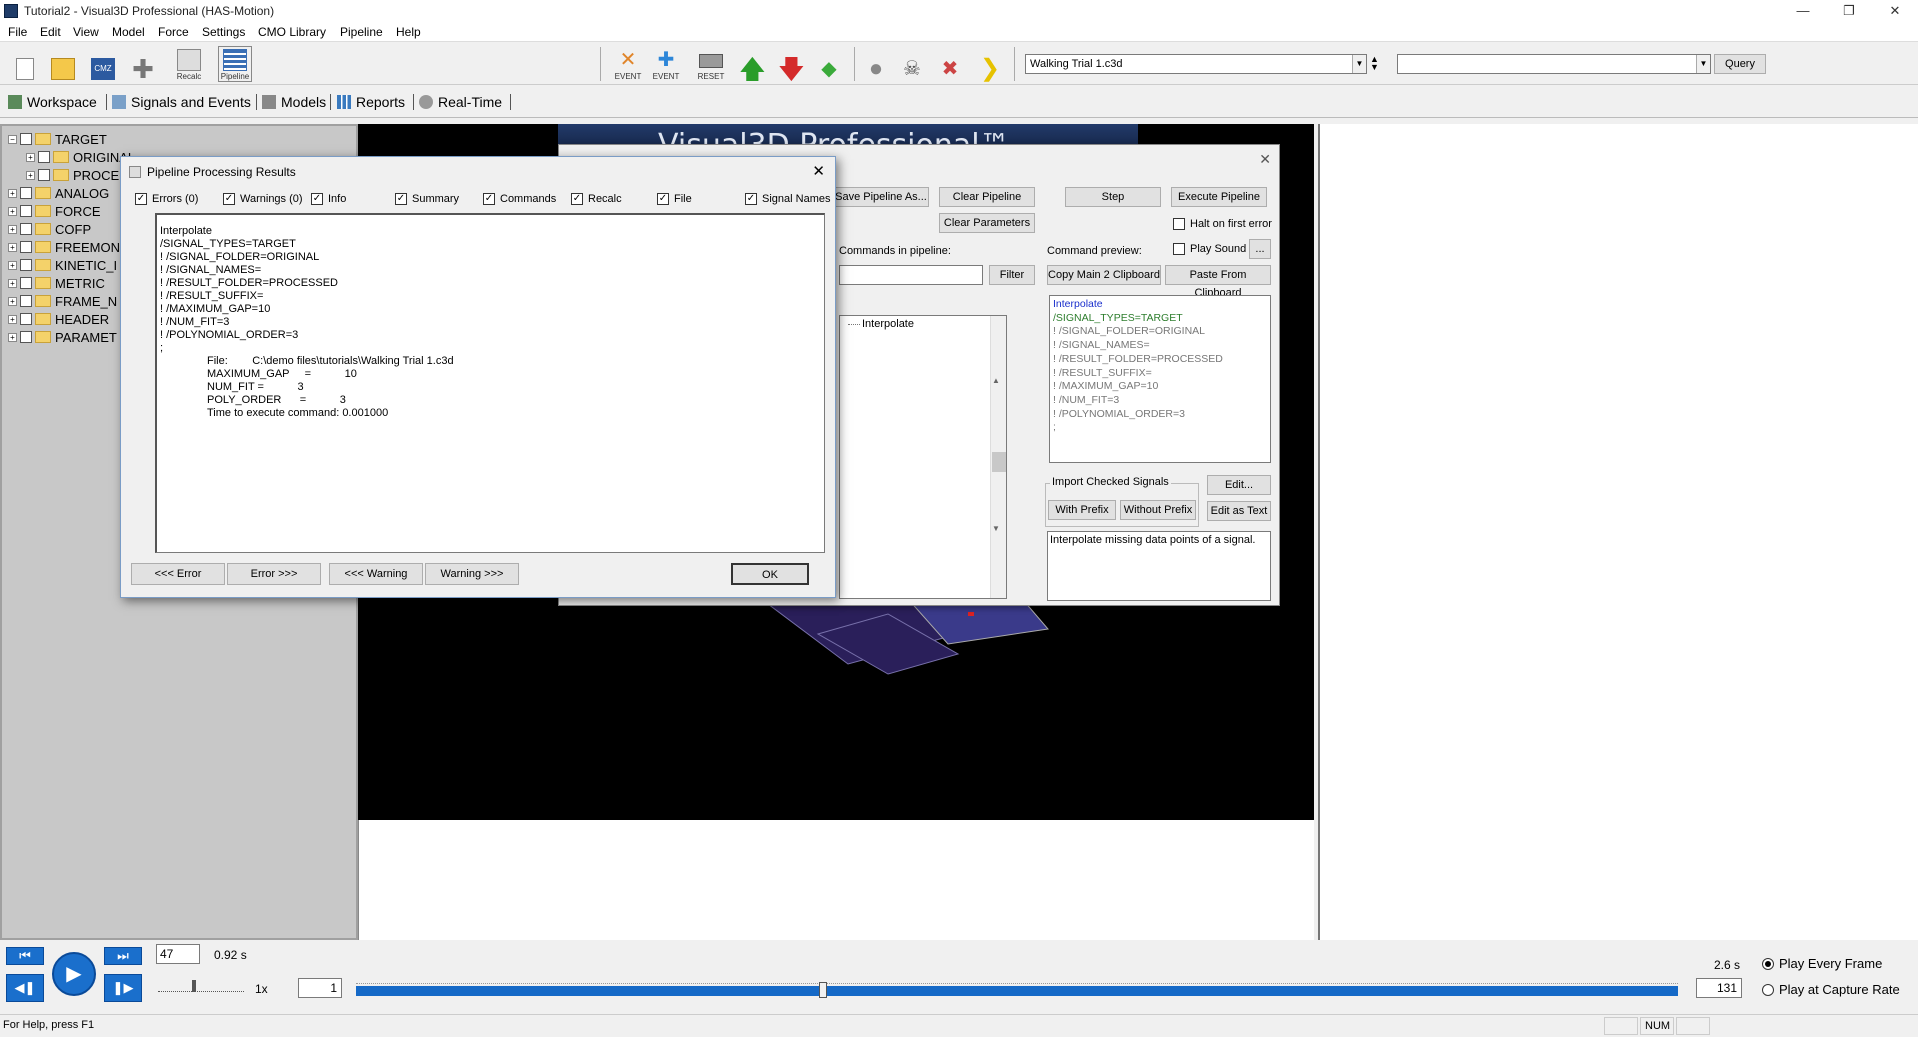 Image resolution: width=1918 pixels, height=1037 pixels. What do you see at coordinates (143, 64) in the screenshot?
I see `add-button: ✚` at bounding box center [143, 64].